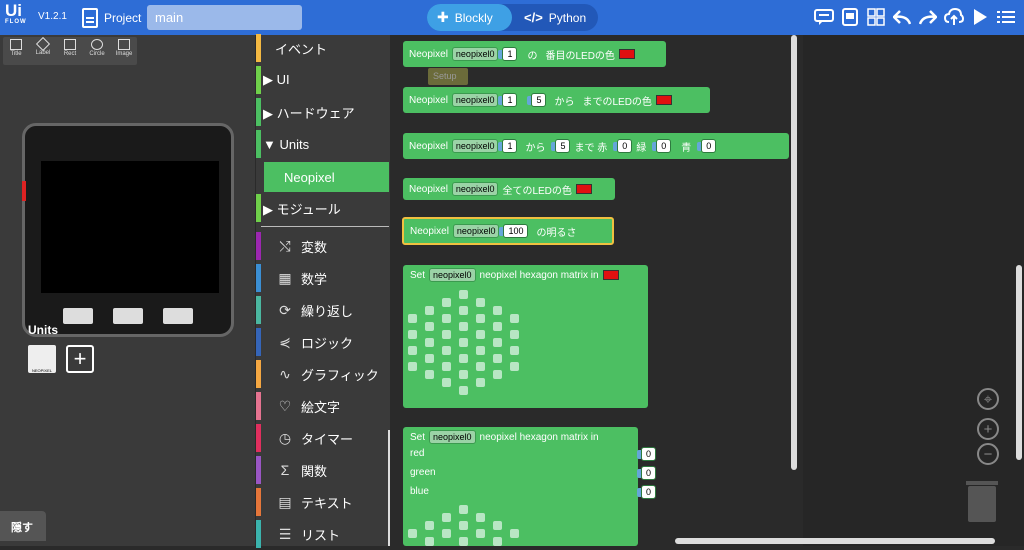  What do you see at coordinates (97, 51) in the screenshot?
I see `circle-tool: Circle` at bounding box center [97, 51].